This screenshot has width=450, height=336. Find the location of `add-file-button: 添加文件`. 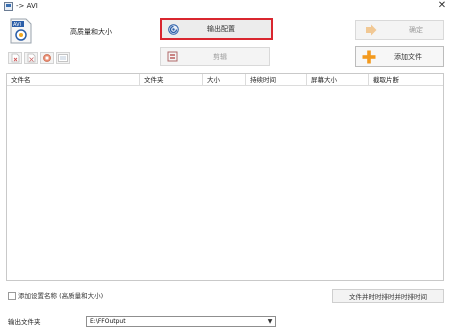

add-file-button: 添加文件 is located at coordinates (399, 56).